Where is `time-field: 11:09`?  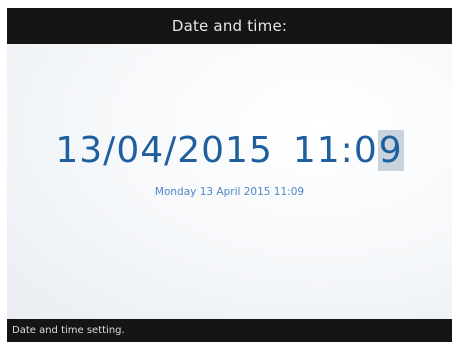 time-field: 11:09 is located at coordinates (348, 150).